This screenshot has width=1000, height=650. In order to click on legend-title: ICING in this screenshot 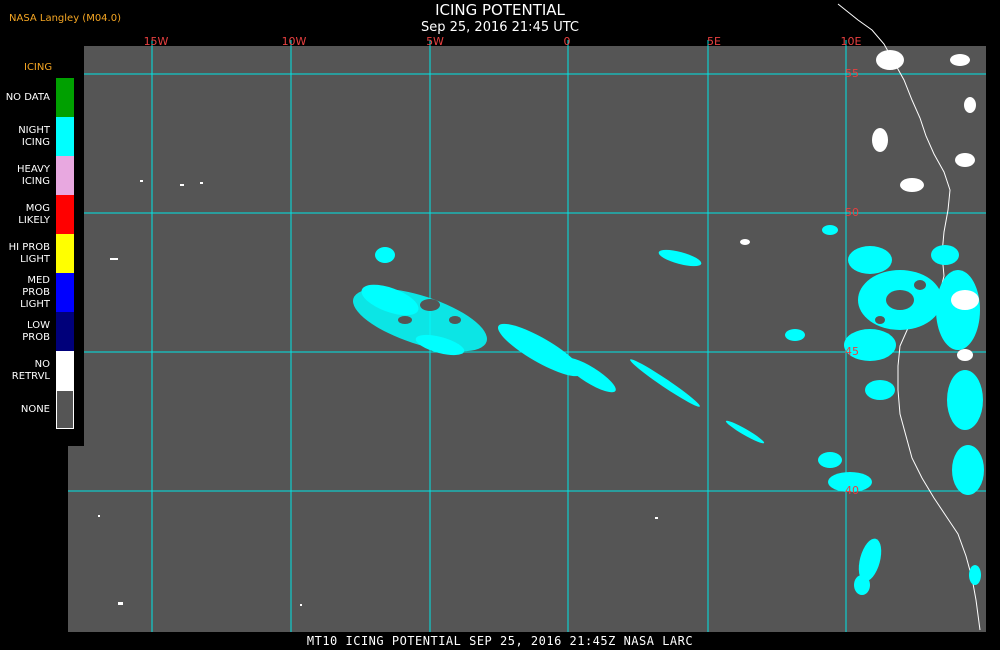, I will do `click(38, 67)`.